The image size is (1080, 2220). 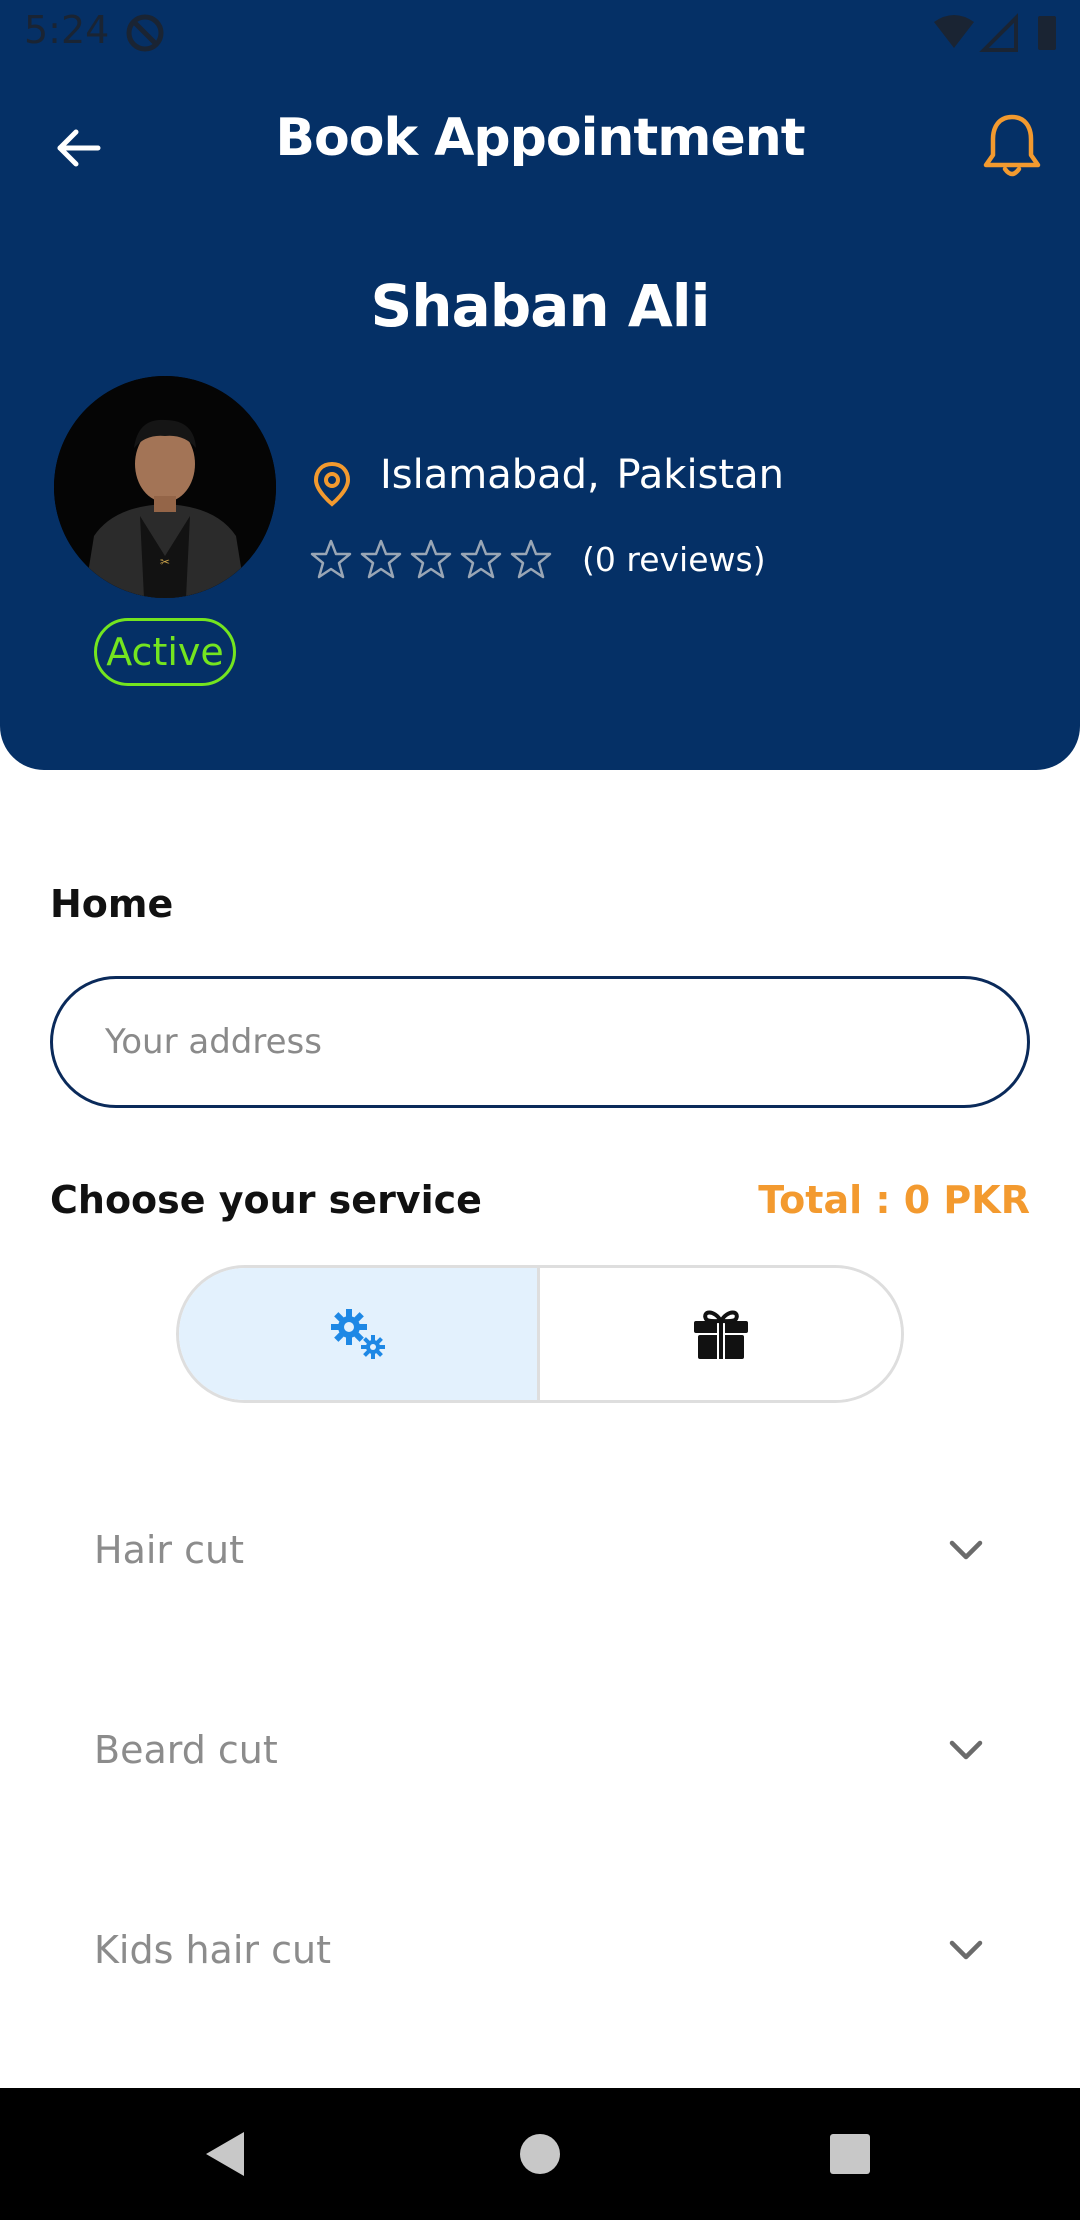 What do you see at coordinates (540, 1750) in the screenshot?
I see `service-dropdown-beard-cut: Beard cut` at bounding box center [540, 1750].